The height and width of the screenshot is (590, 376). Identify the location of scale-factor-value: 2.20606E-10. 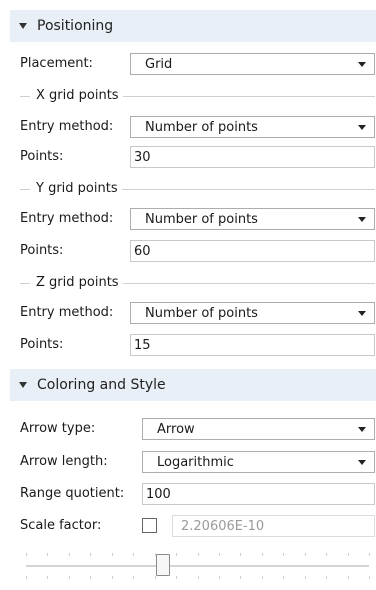
(223, 526).